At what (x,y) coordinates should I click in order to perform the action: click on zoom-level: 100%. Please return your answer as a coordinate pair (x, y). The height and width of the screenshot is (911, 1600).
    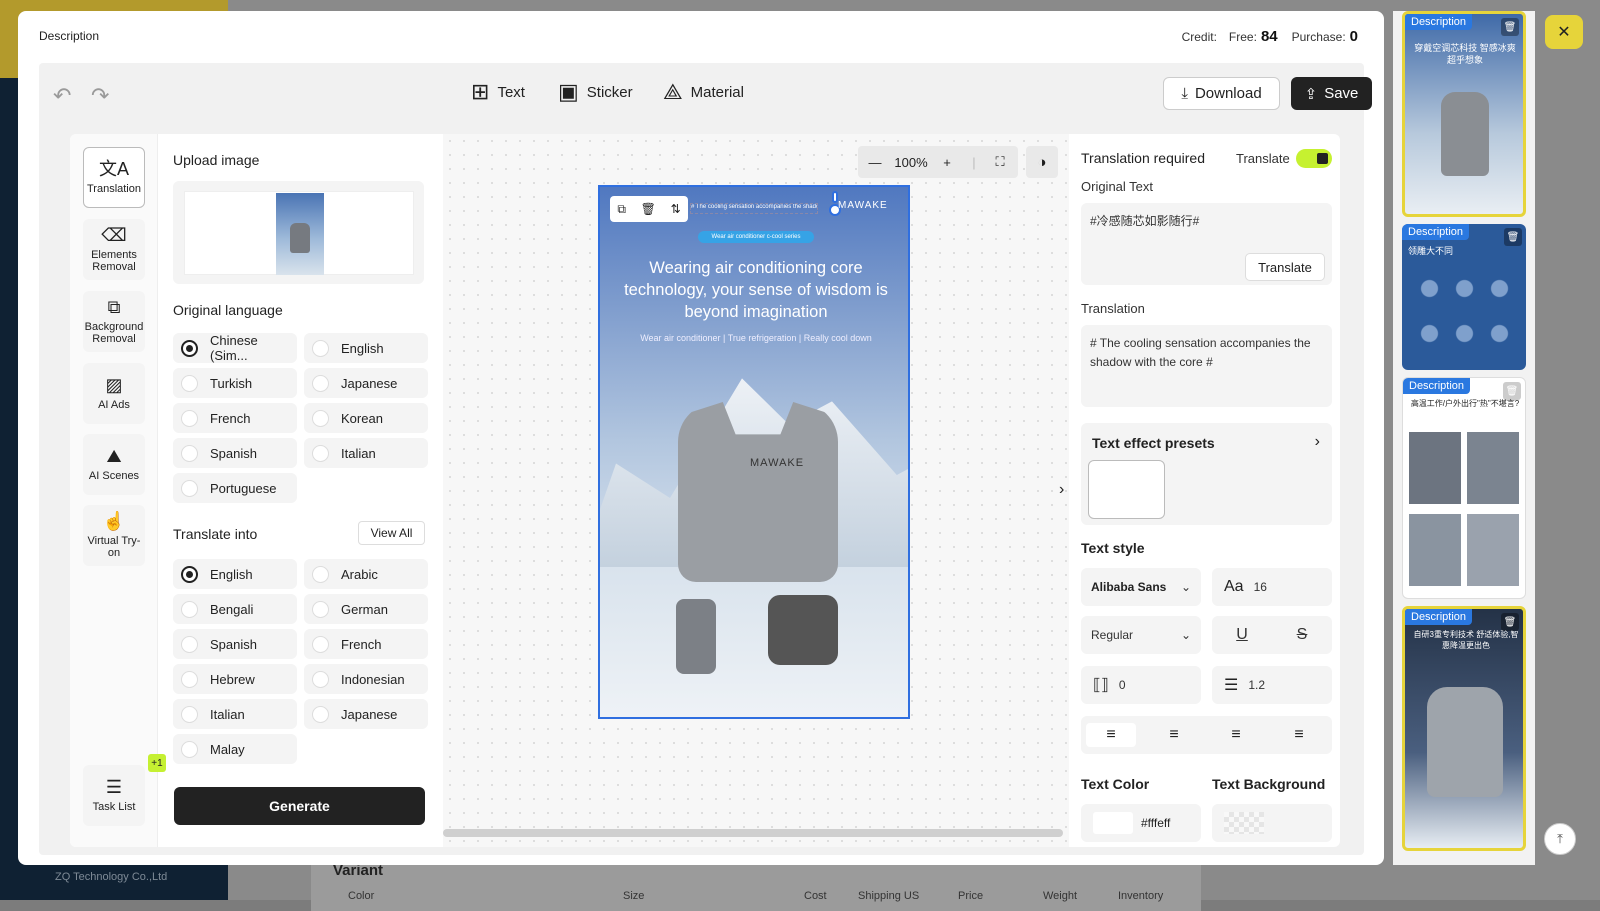
    Looking at the image, I should click on (911, 162).